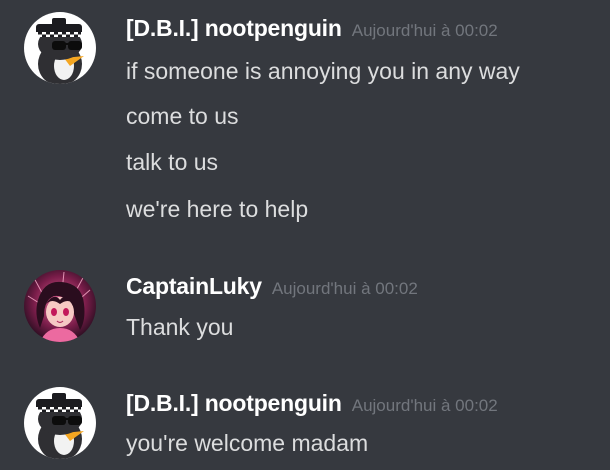 The width and height of the screenshot is (610, 470). I want to click on username: CaptainLuky, so click(194, 286).